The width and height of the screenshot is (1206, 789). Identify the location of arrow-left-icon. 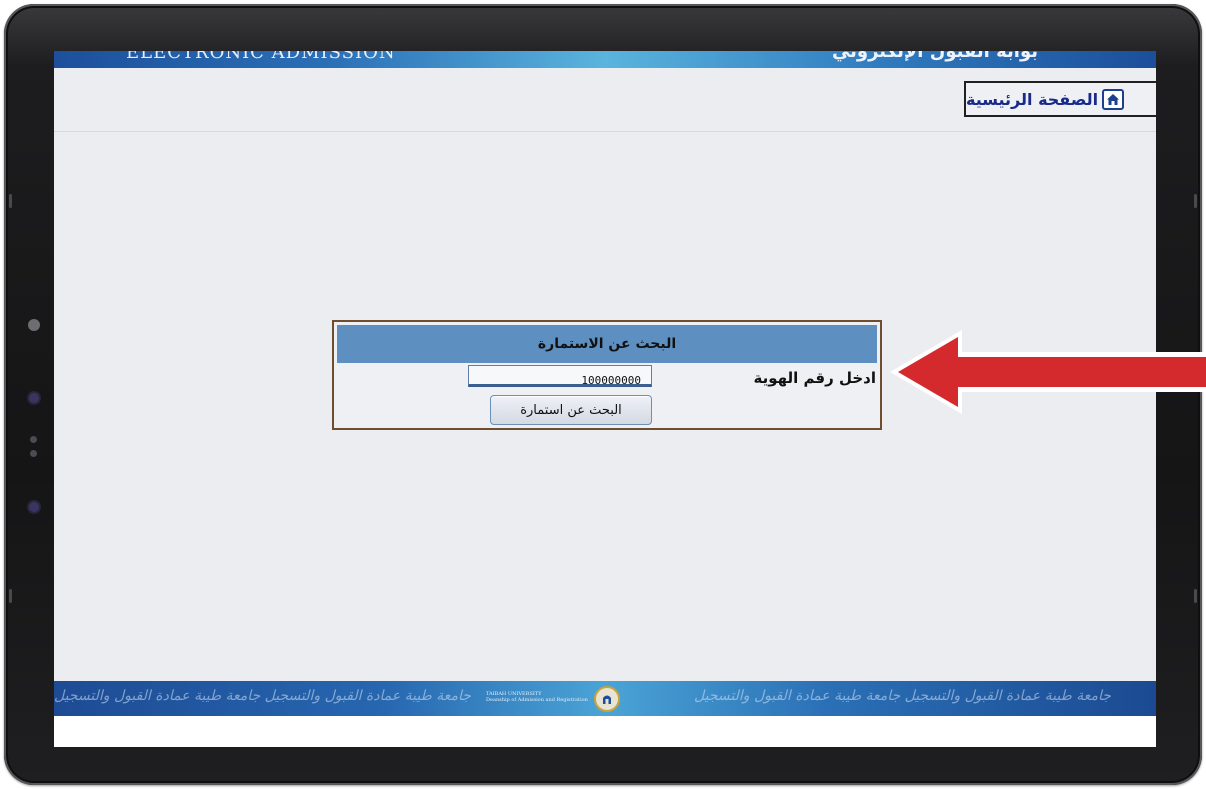
(1048, 372).